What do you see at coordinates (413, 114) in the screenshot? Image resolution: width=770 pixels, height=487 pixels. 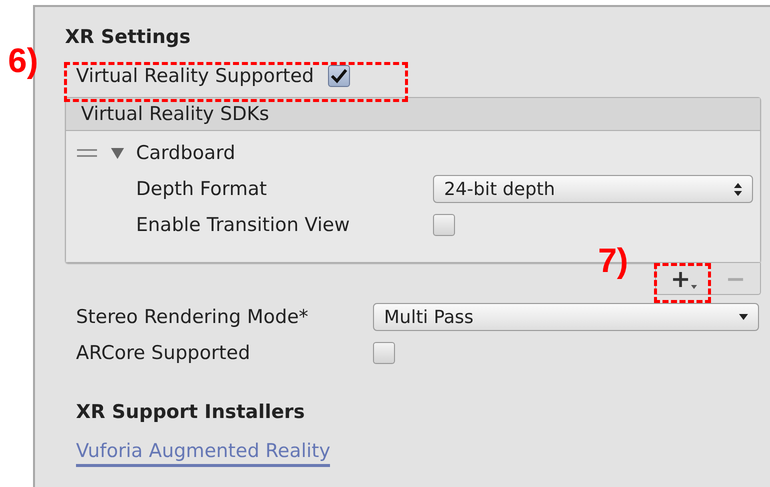 I see `list-header: Virtual Reality SDKs` at bounding box center [413, 114].